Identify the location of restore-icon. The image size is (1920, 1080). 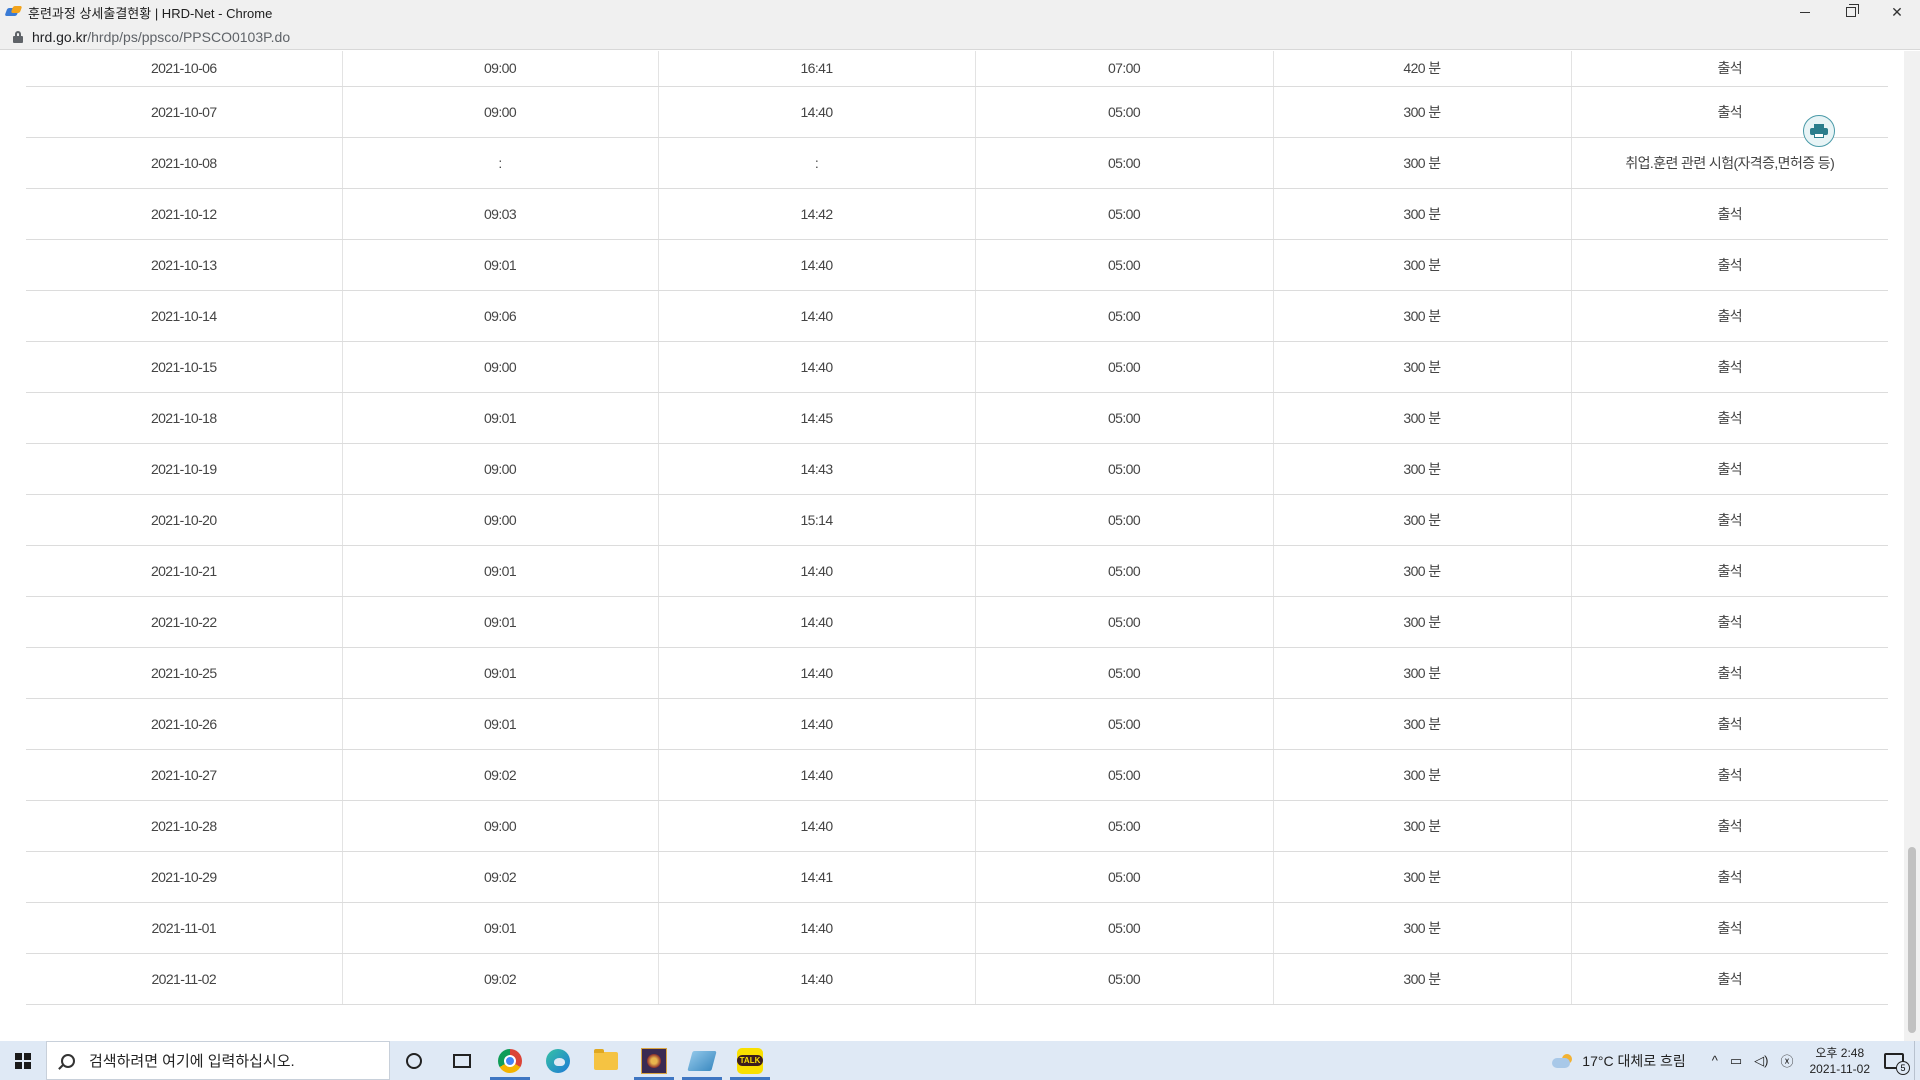
(1852, 10).